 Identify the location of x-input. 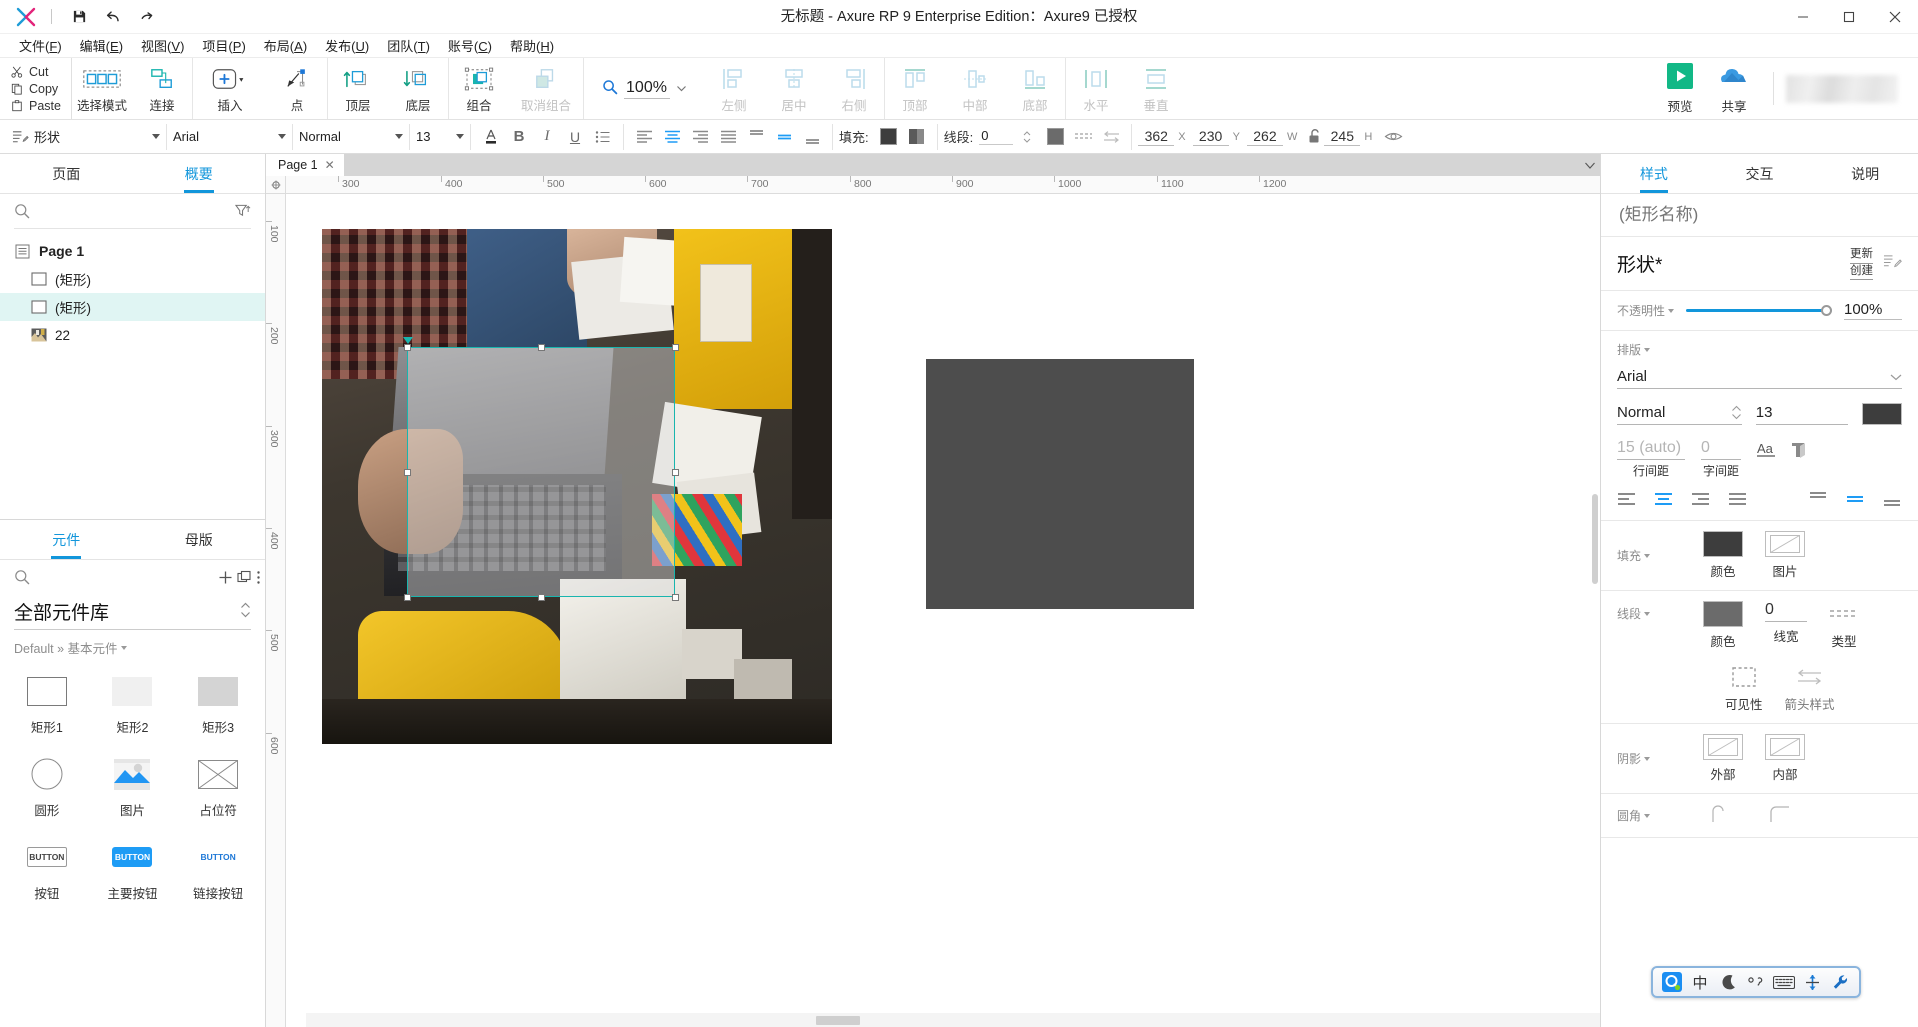
(1156, 136).